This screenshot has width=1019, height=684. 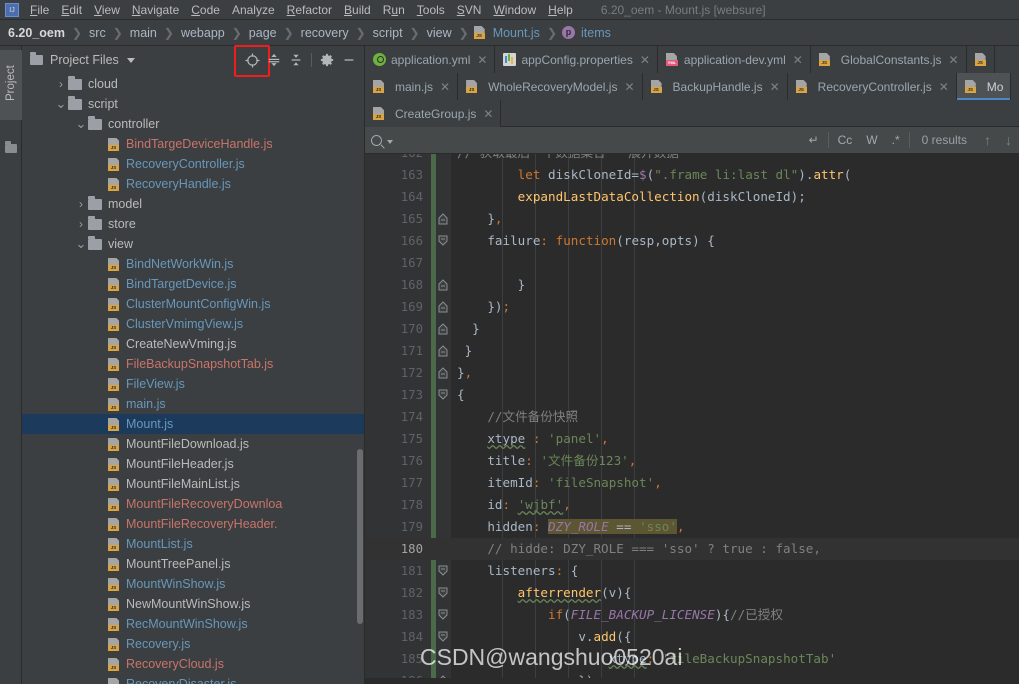 I want to click on menu-code: Code, so click(x=205, y=10).